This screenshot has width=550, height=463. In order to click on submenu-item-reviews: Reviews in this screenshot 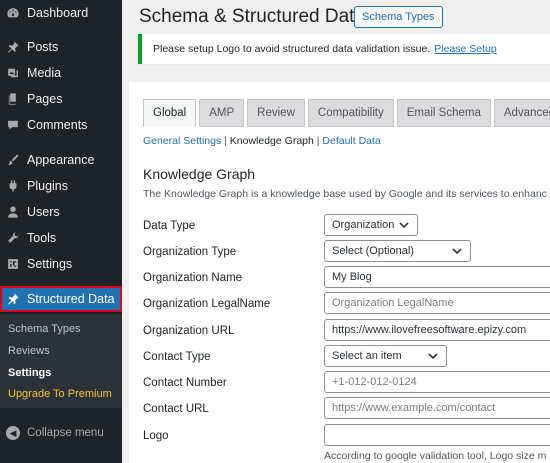, I will do `click(61, 351)`.